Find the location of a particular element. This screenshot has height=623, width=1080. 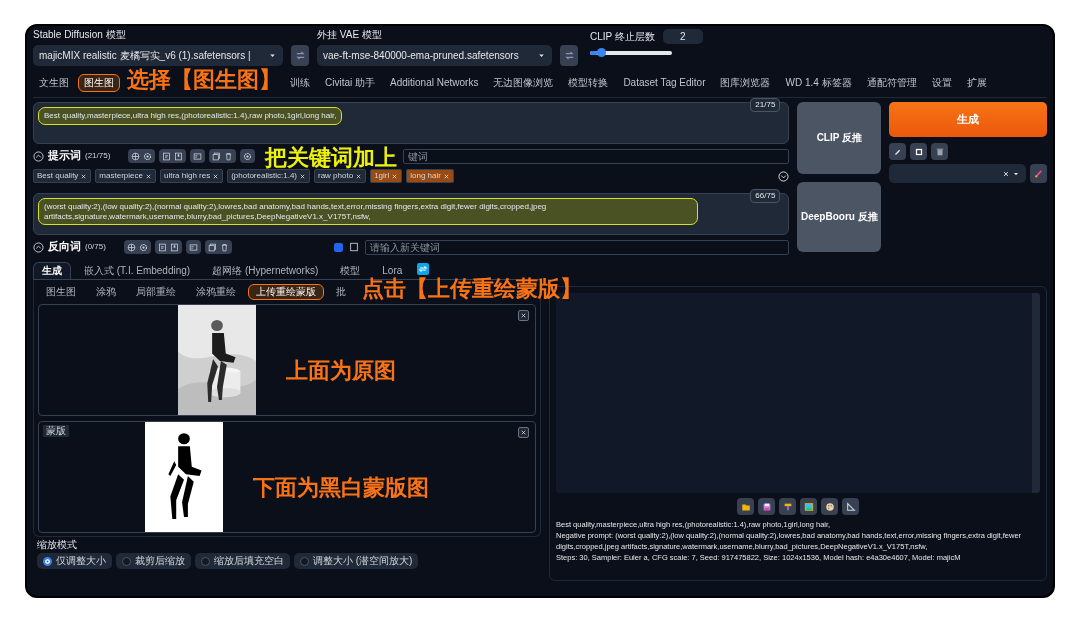

select-value: vae-ft-mse-840000-ema-pruned.safetensors is located at coordinates (421, 55).